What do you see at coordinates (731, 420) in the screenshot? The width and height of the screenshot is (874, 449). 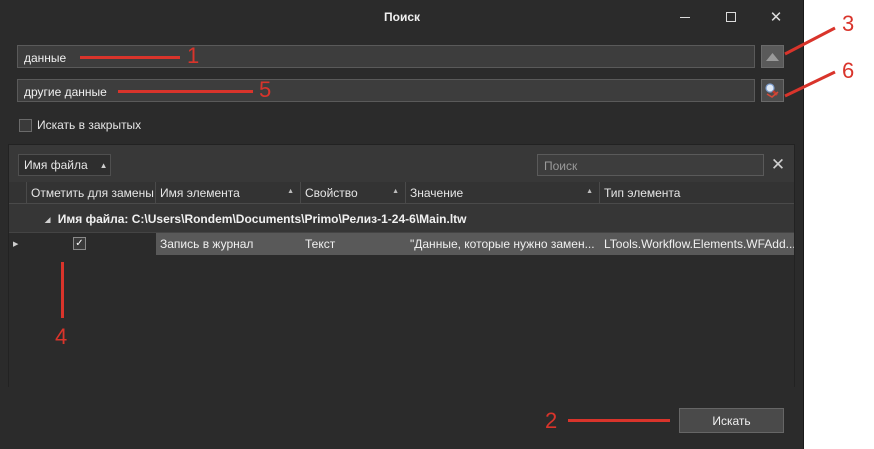 I see `search-button: Искать` at bounding box center [731, 420].